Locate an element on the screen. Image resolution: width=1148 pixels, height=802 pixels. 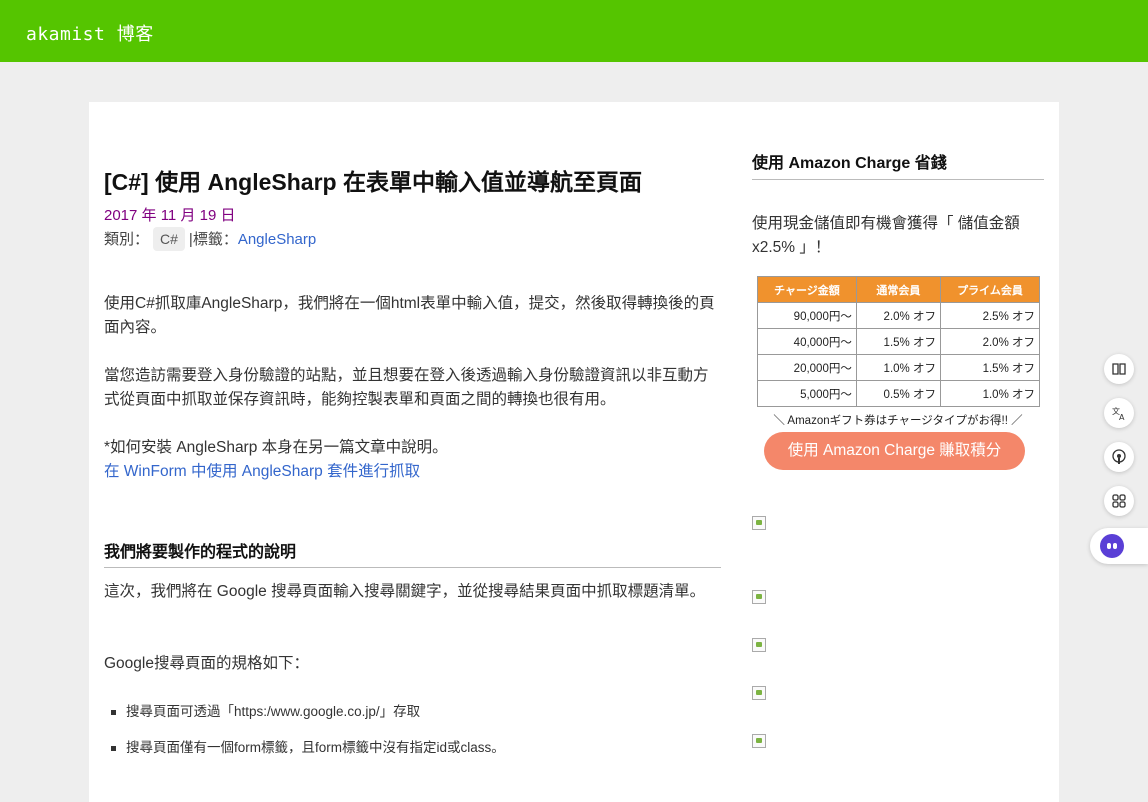
site-title: akamist 博客 is located at coordinates (90, 33).